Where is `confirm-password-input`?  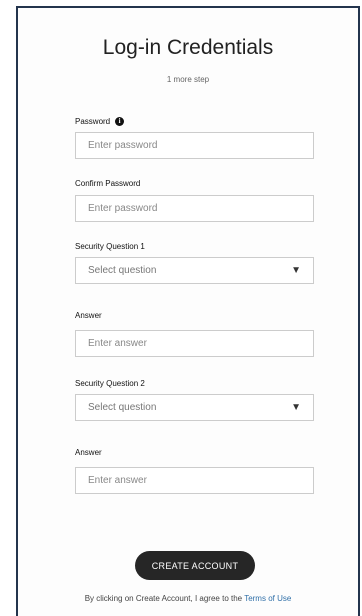
confirm-password-input is located at coordinates (194, 208).